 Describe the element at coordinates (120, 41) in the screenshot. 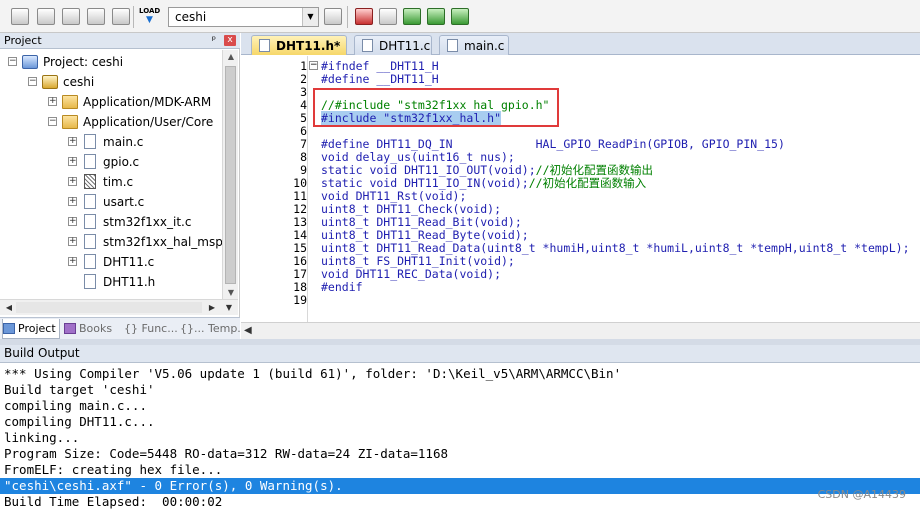

I see `project-panel-header: Project ᵖ x` at that location.